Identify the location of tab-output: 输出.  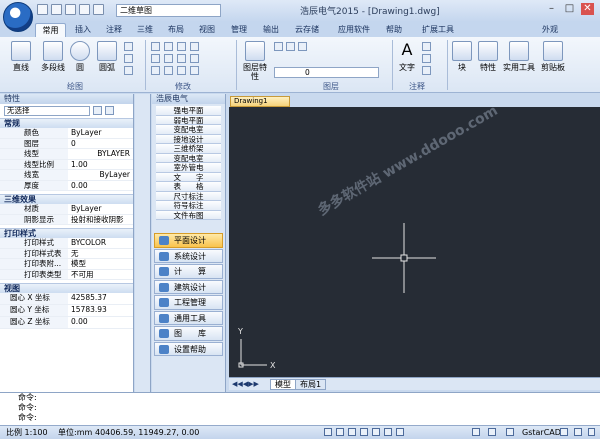
(271, 30).